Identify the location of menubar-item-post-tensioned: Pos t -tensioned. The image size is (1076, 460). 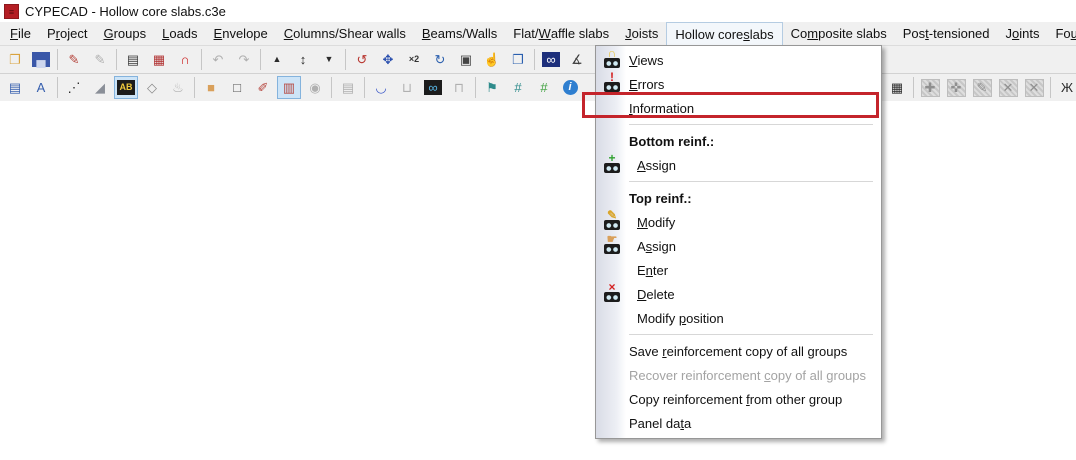
(946, 33).